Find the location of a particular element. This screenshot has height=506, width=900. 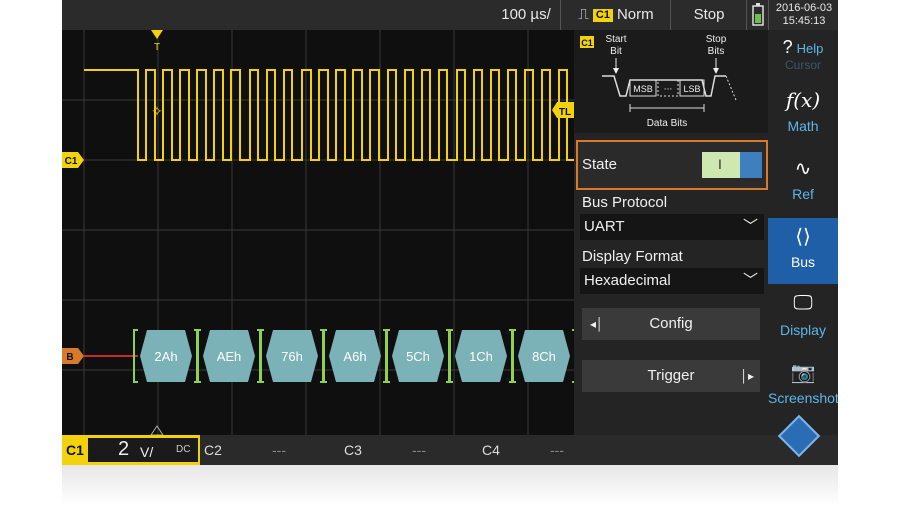

c1-label: C1 is located at coordinates (75, 450).